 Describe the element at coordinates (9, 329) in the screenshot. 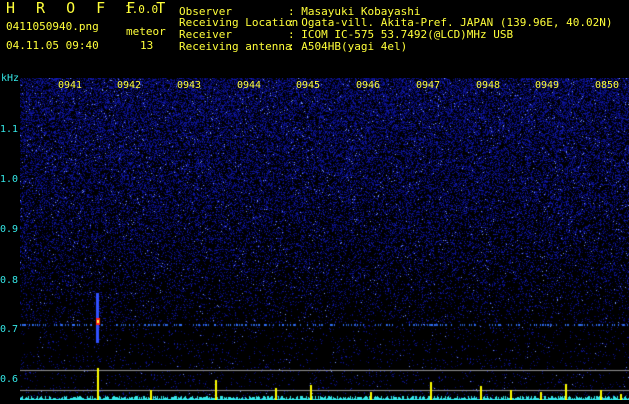

I see `y-tick-label: 0.7` at that location.